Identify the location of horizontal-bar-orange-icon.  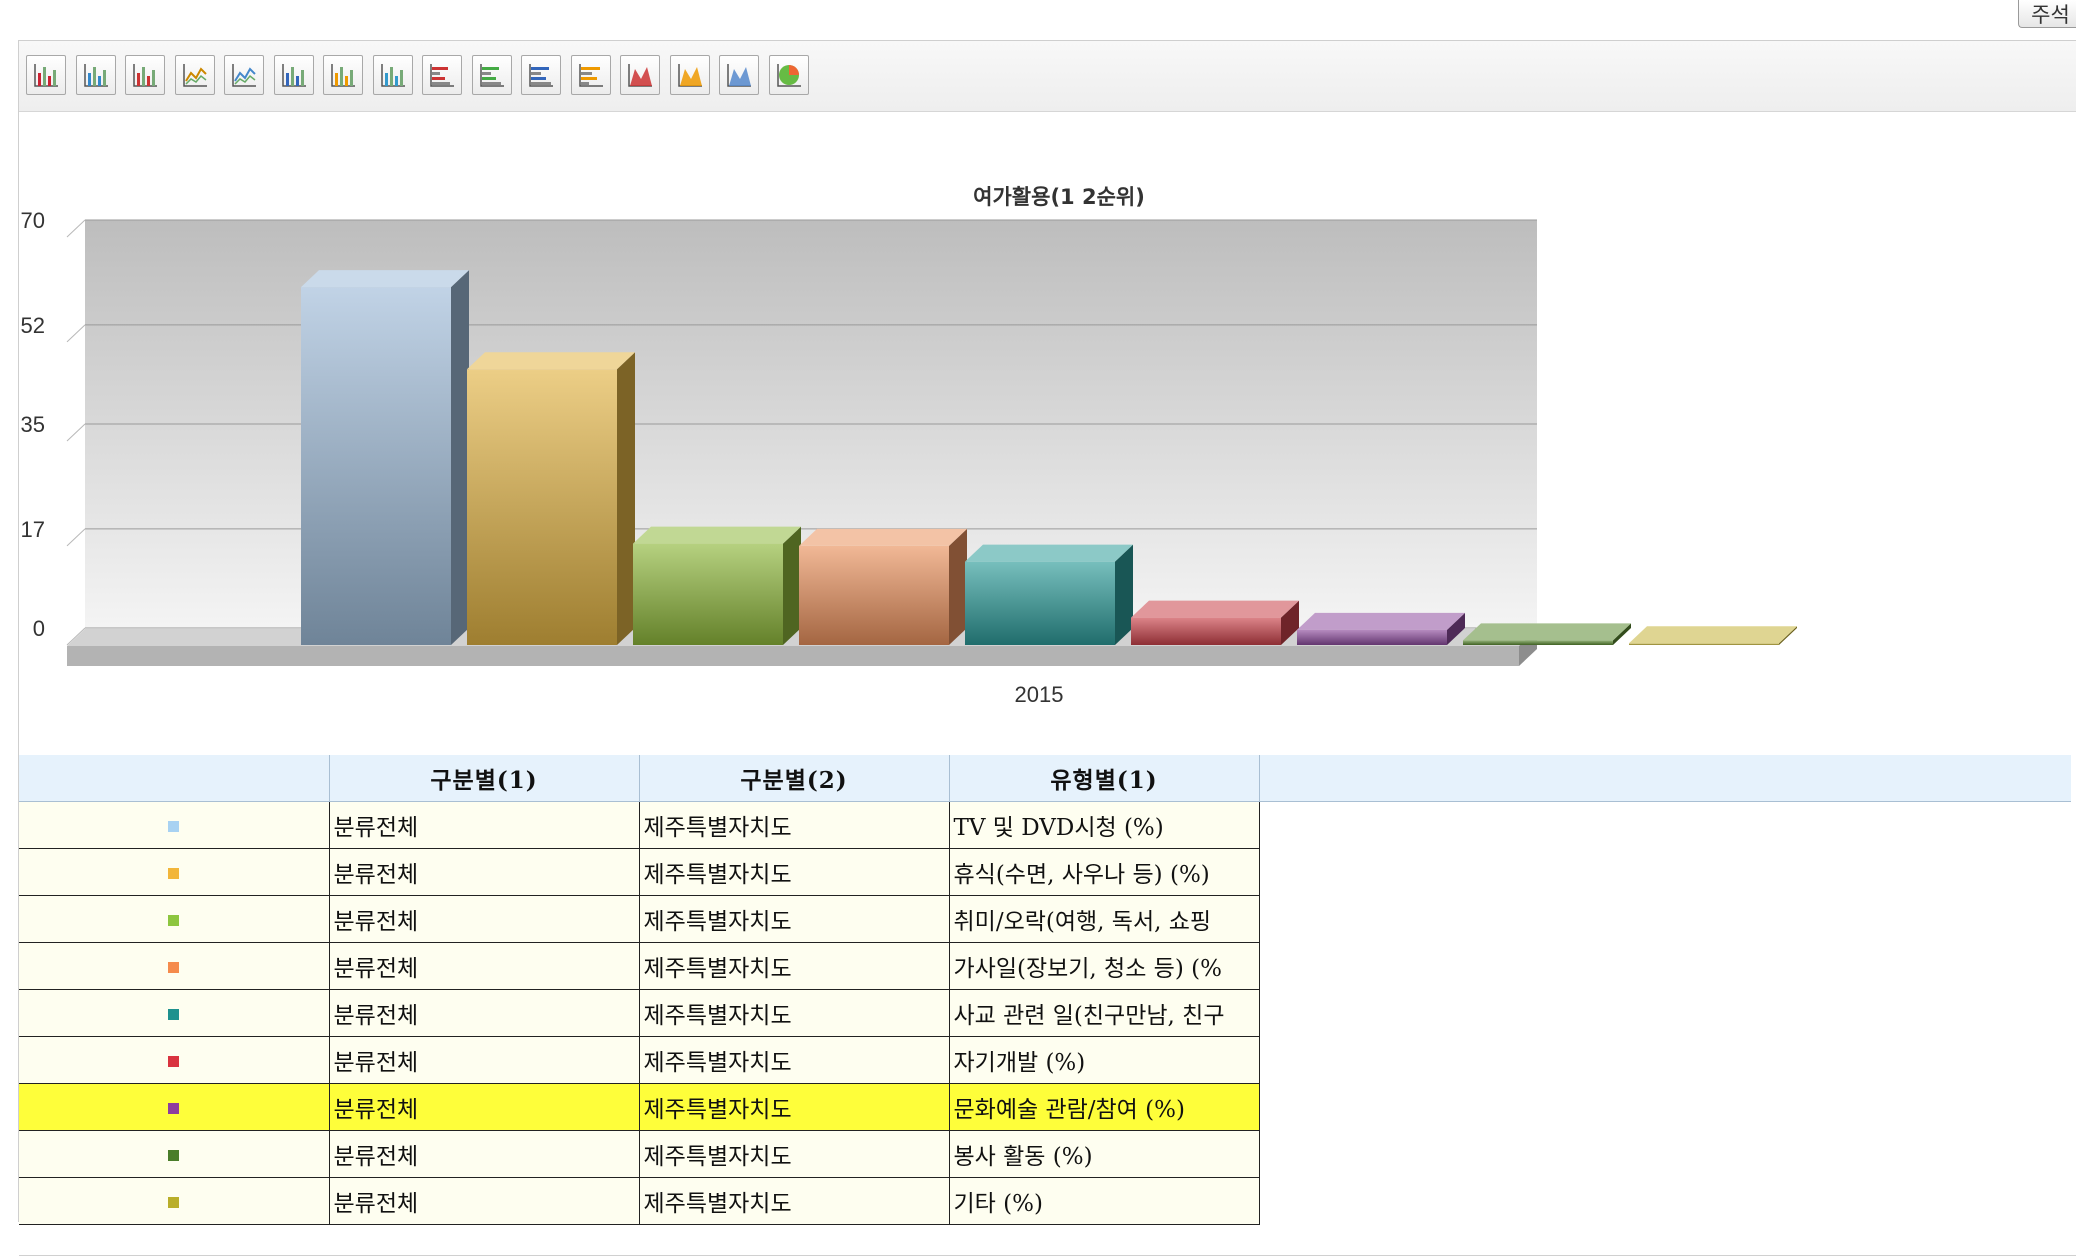
(590, 75).